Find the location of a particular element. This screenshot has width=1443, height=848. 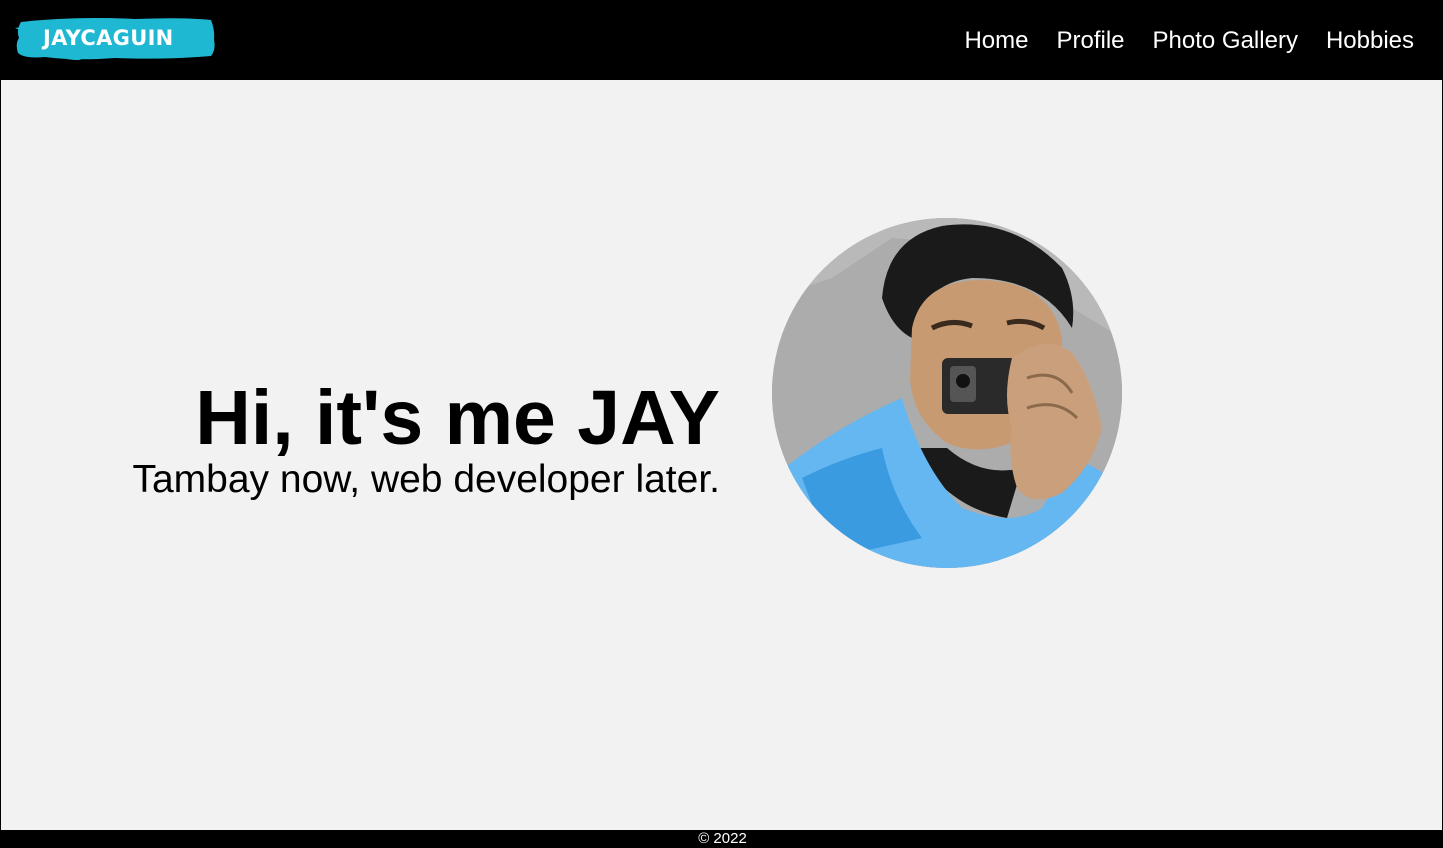

site-logo: JAYCAGUIN is located at coordinates (115, 38).